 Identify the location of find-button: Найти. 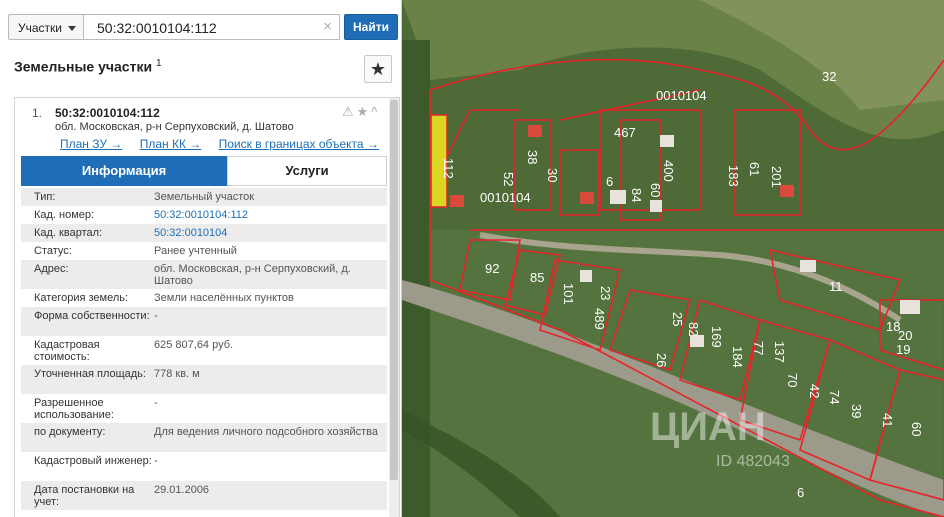
(371, 27).